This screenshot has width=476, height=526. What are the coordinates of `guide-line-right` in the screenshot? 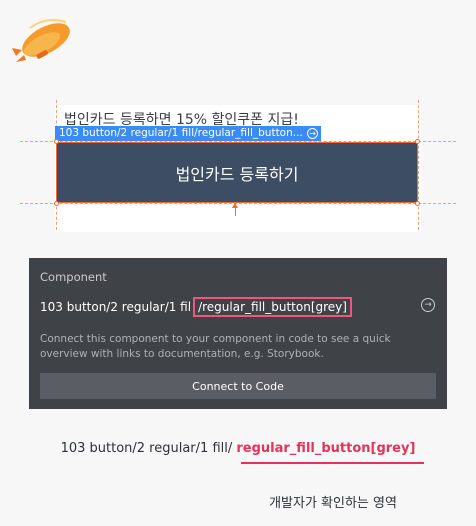 It's located at (418, 165).